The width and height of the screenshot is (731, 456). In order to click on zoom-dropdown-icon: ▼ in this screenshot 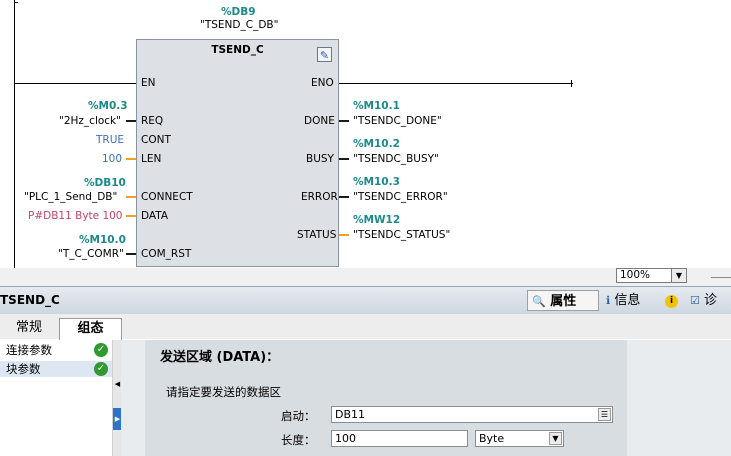, I will do `click(678, 275)`.